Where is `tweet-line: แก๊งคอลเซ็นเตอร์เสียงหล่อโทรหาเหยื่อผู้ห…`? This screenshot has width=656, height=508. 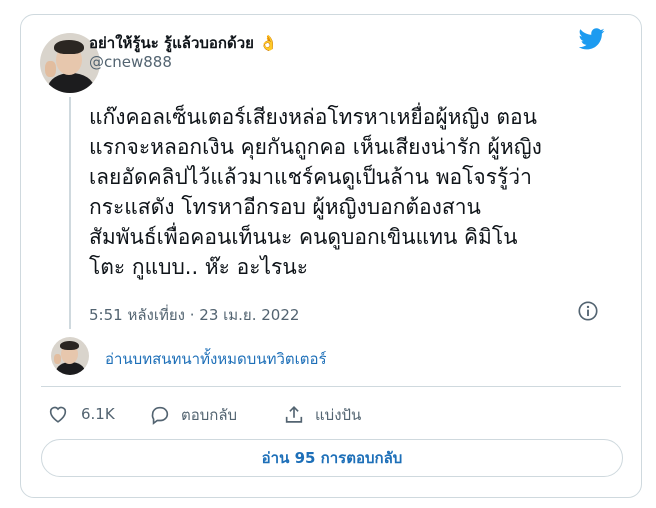 tweet-line: แก๊งคอลเซ็นเตอร์เสียงหล่อโทรหาเหยื่อผู้ห… is located at coordinates (313, 117).